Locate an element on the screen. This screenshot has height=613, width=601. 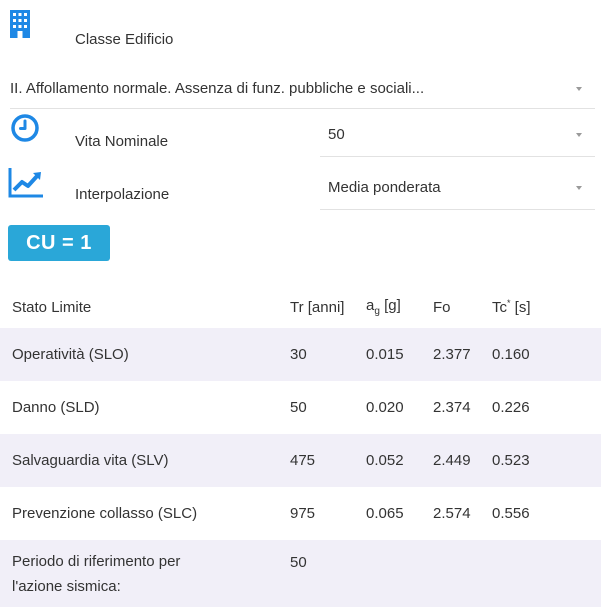
interpolation-value: Media ponderata is located at coordinates (384, 187).